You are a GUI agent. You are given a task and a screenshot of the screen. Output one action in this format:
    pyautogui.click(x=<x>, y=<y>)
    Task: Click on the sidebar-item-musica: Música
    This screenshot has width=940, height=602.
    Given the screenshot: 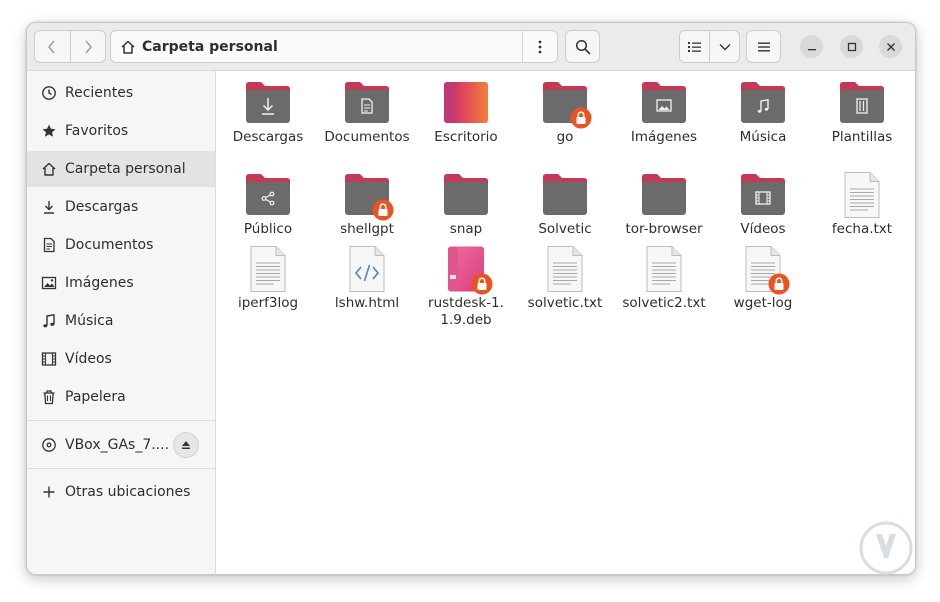 What is the action you would take?
    pyautogui.click(x=121, y=321)
    